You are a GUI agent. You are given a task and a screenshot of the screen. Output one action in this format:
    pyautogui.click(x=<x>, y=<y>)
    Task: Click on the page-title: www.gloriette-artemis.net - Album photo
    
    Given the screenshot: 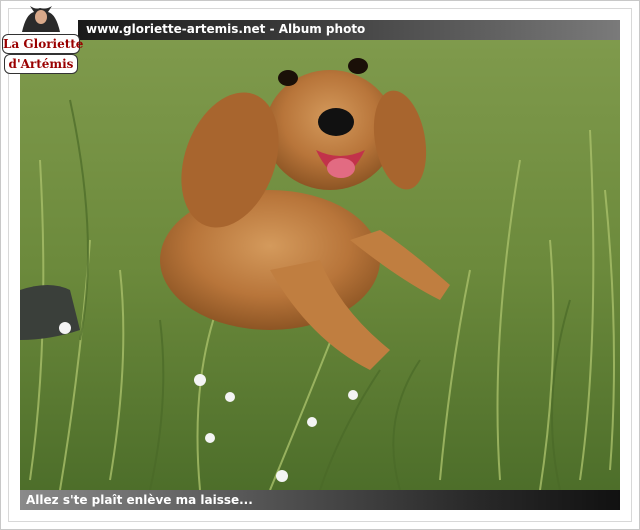 What is the action you would take?
    pyautogui.click(x=226, y=29)
    